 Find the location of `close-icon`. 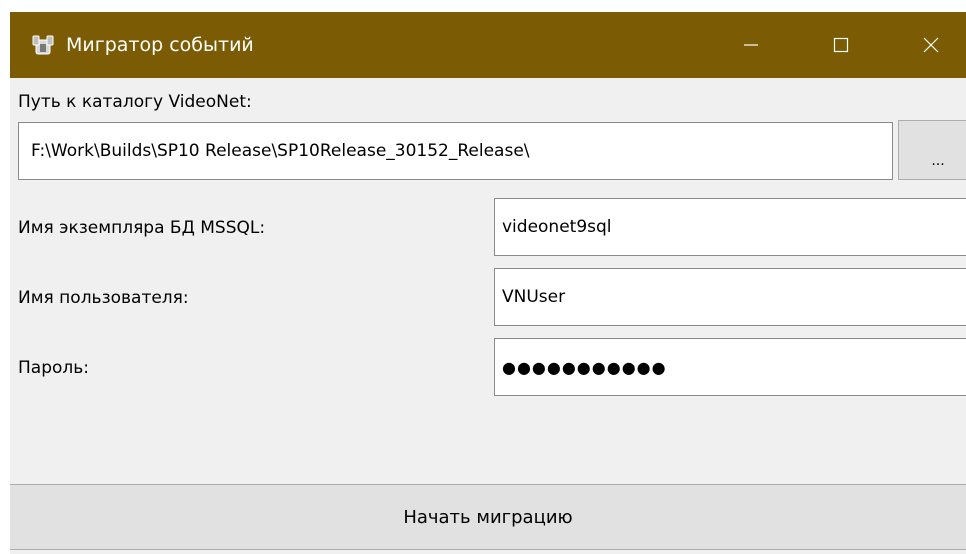

close-icon is located at coordinates (931, 45).